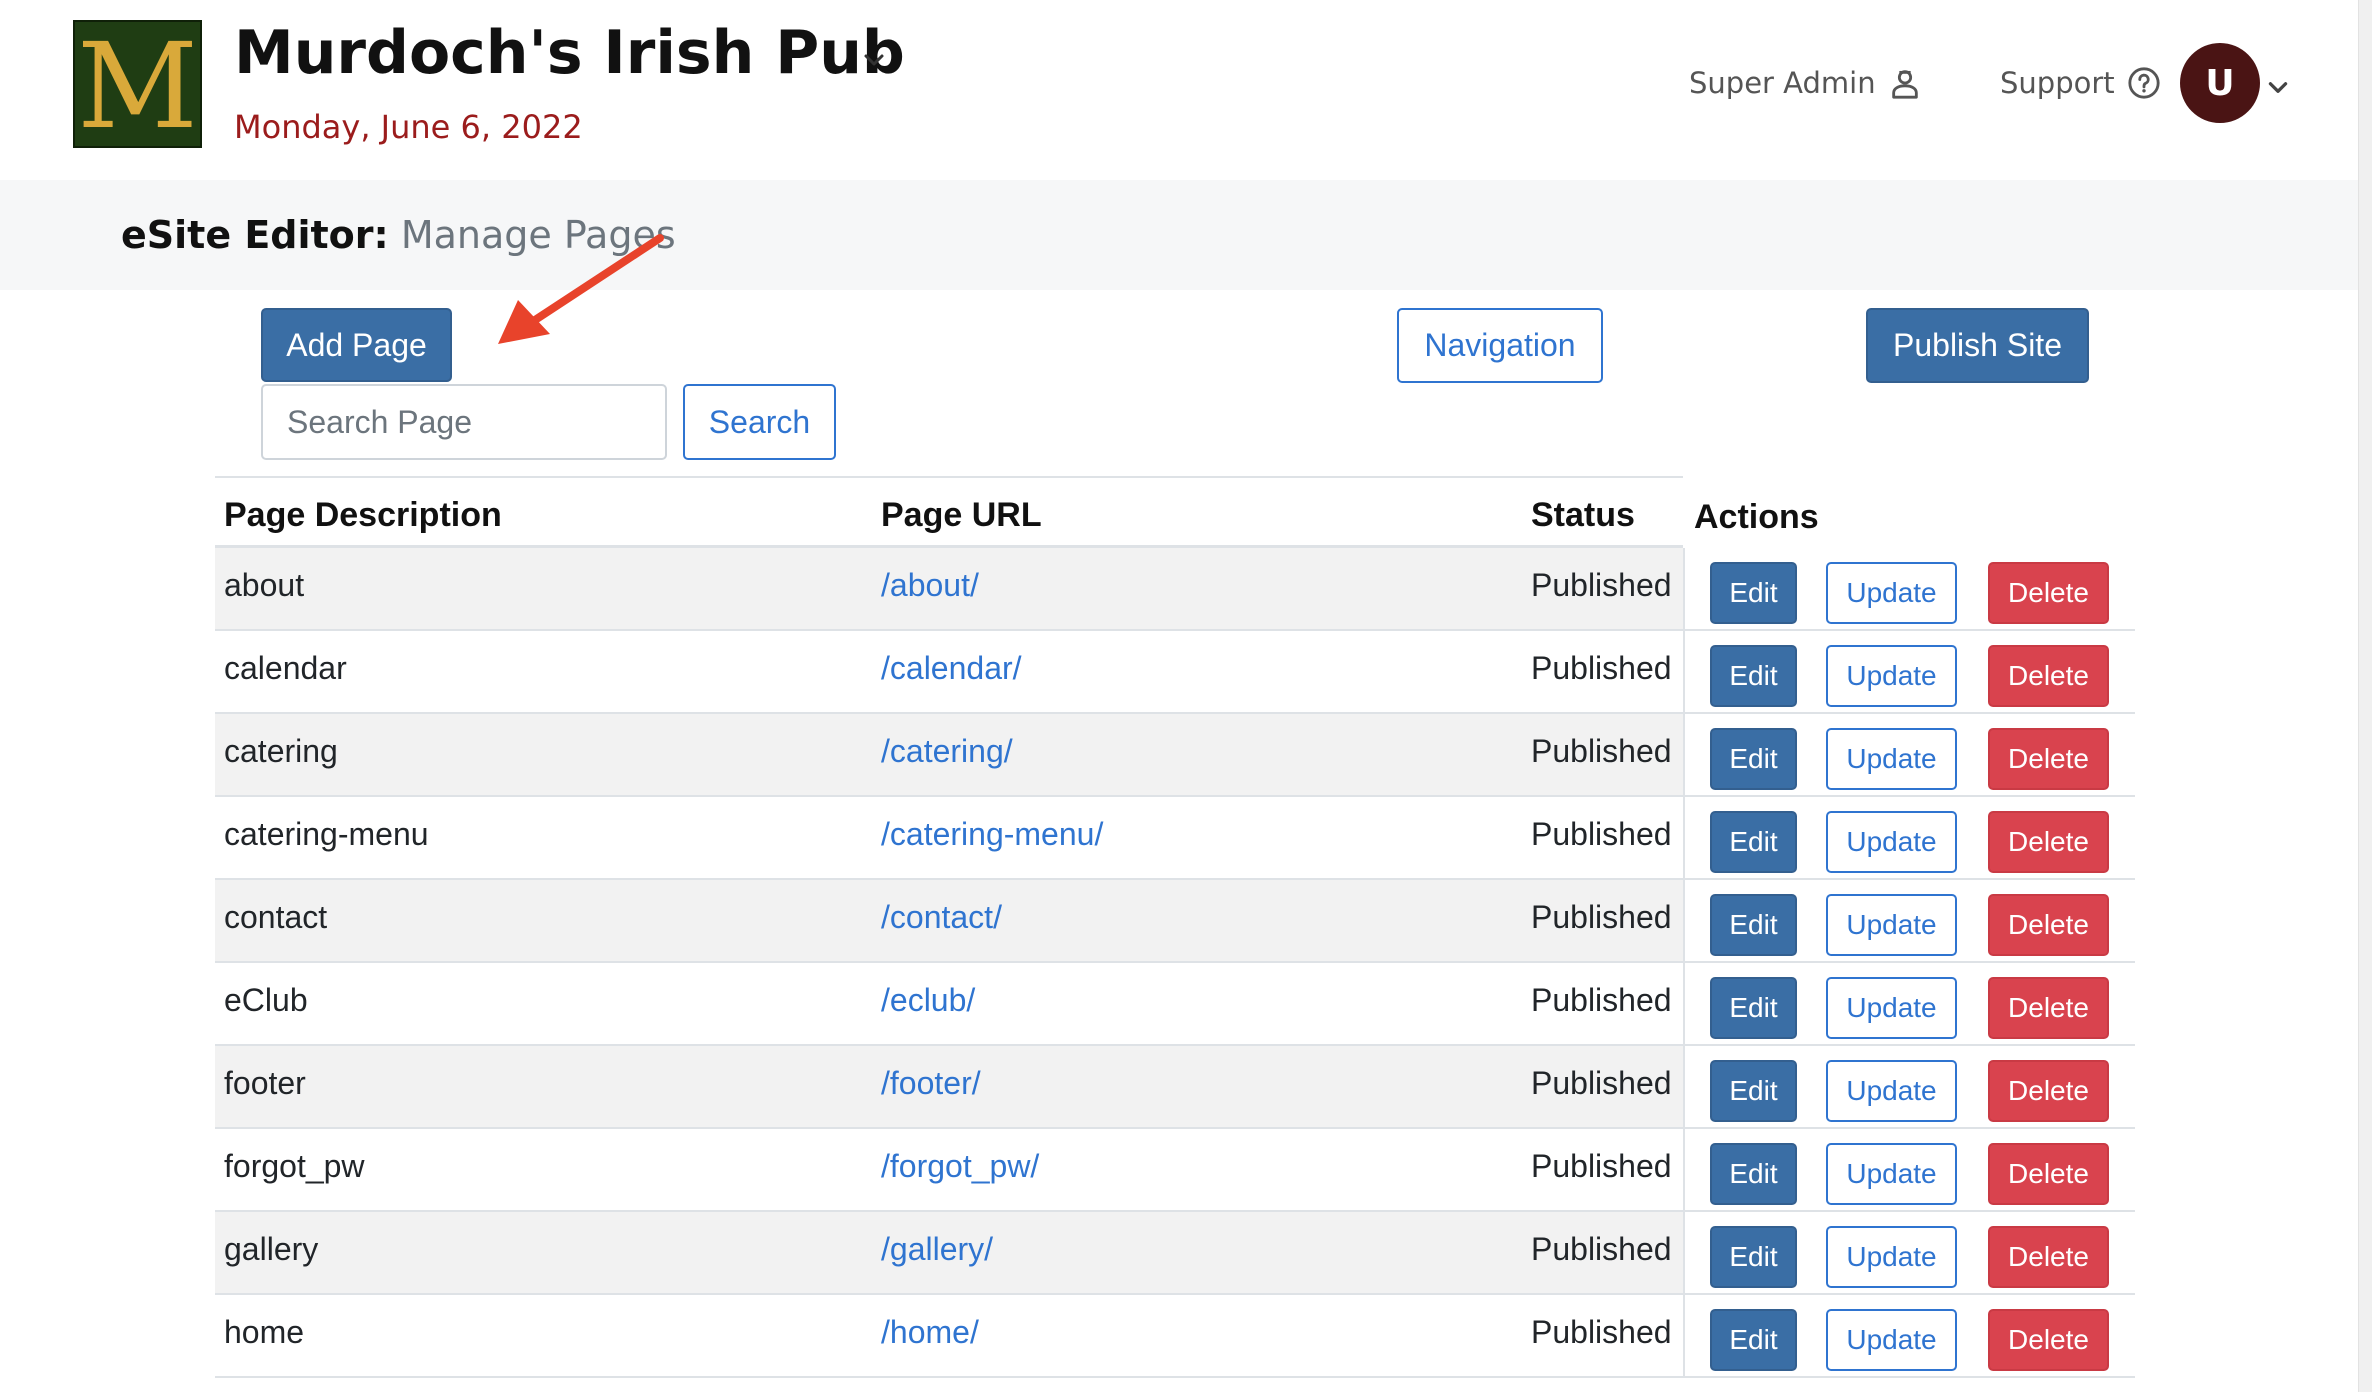 The width and height of the screenshot is (2372, 1392). What do you see at coordinates (569, 53) in the screenshot?
I see `business-name: Murdoch's Irish Pub` at bounding box center [569, 53].